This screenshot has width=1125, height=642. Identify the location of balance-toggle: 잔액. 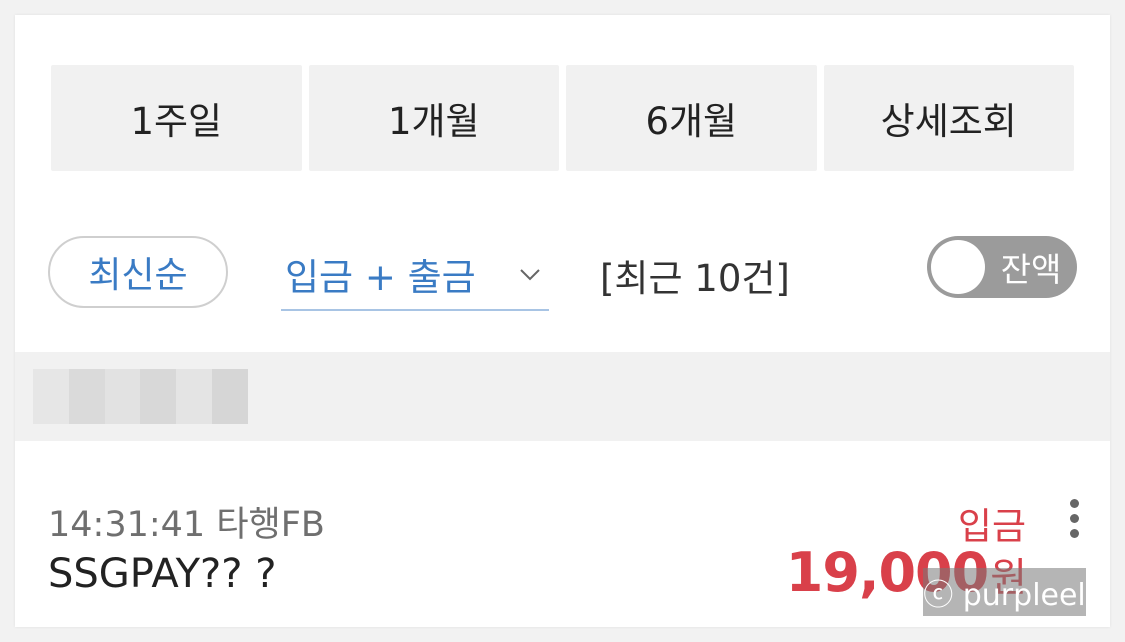
(1002, 267).